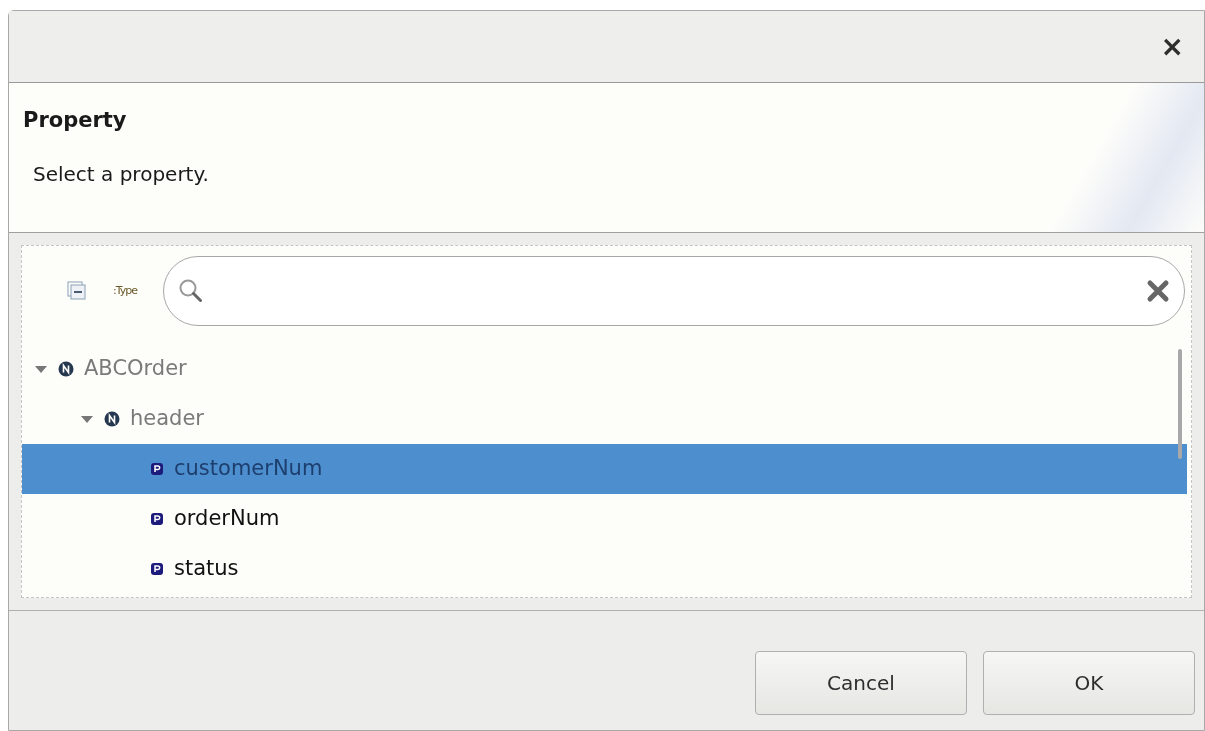 The image size is (1205, 731). I want to click on close-button: ×, so click(1172, 46).